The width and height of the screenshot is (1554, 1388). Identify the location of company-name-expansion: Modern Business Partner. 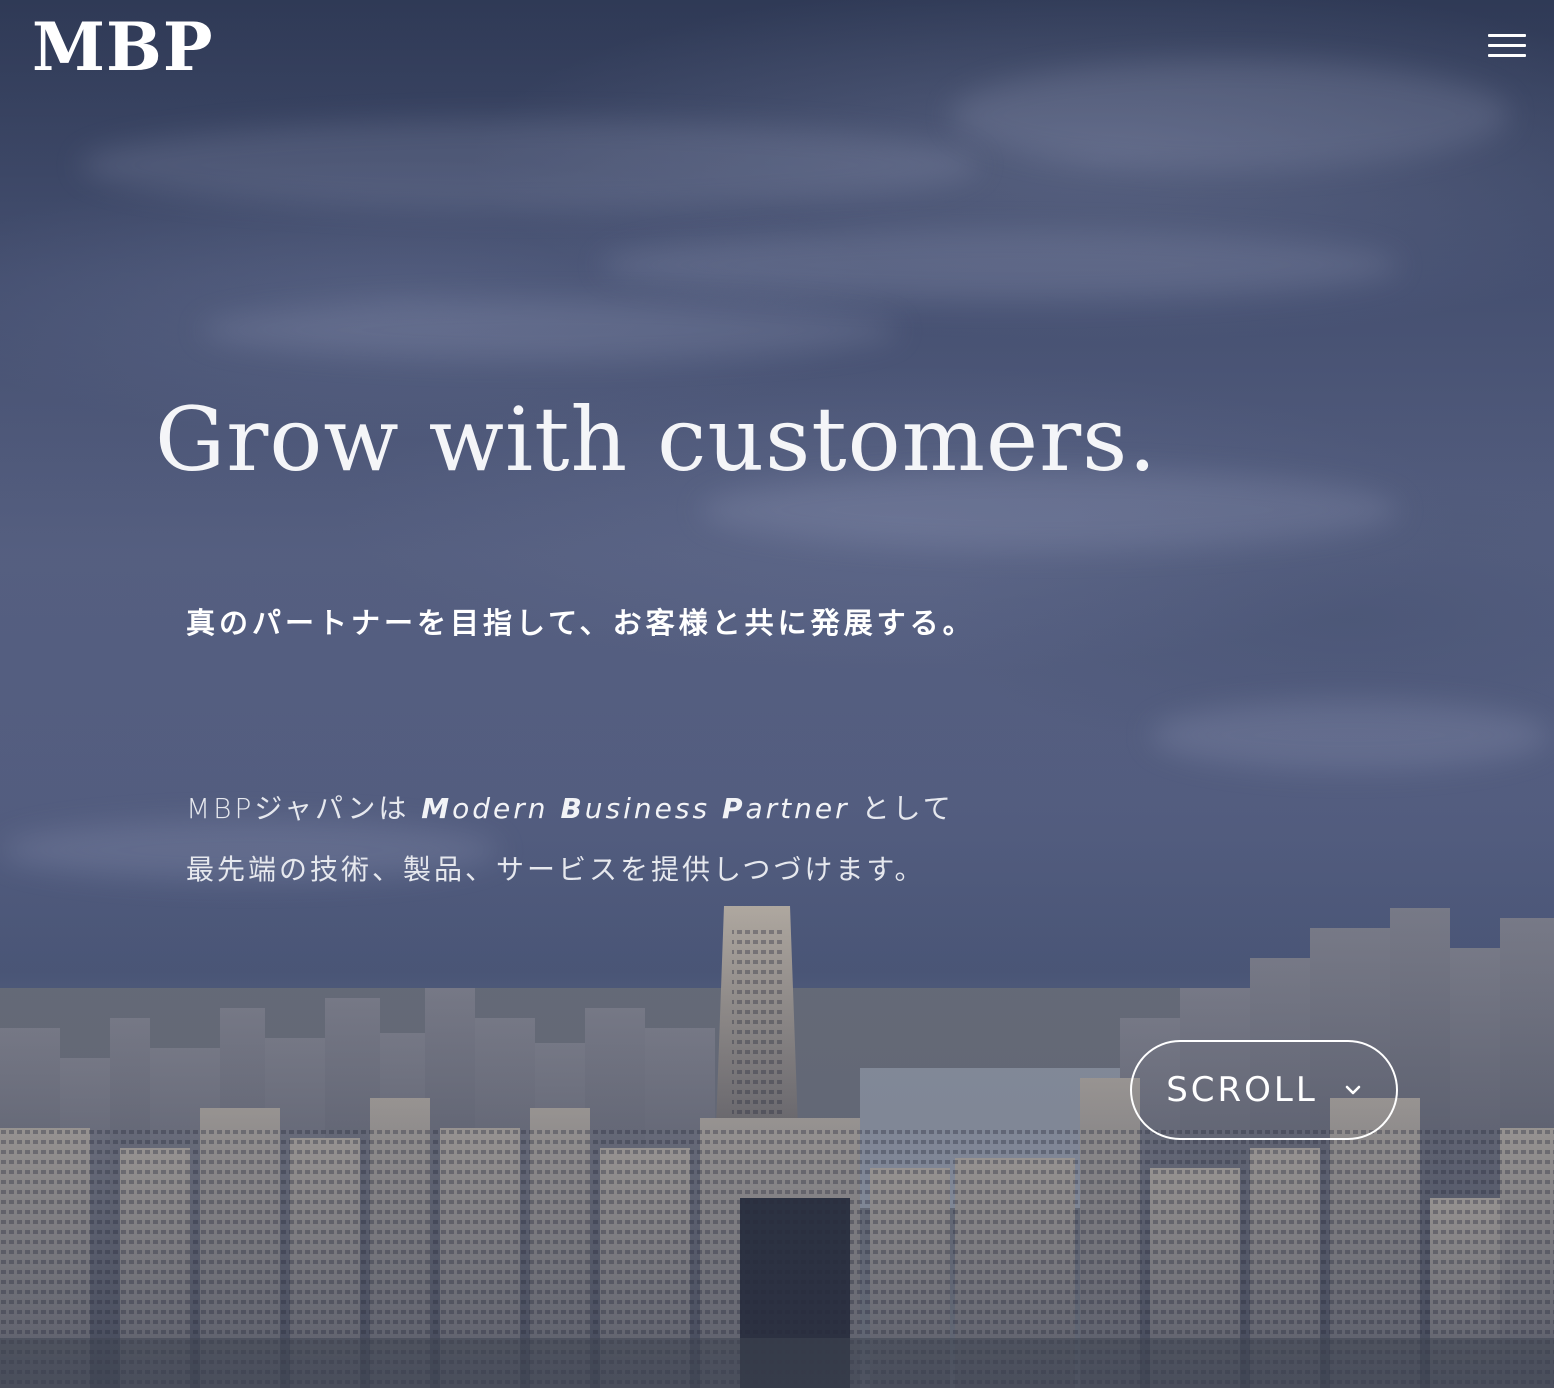
(635, 808).